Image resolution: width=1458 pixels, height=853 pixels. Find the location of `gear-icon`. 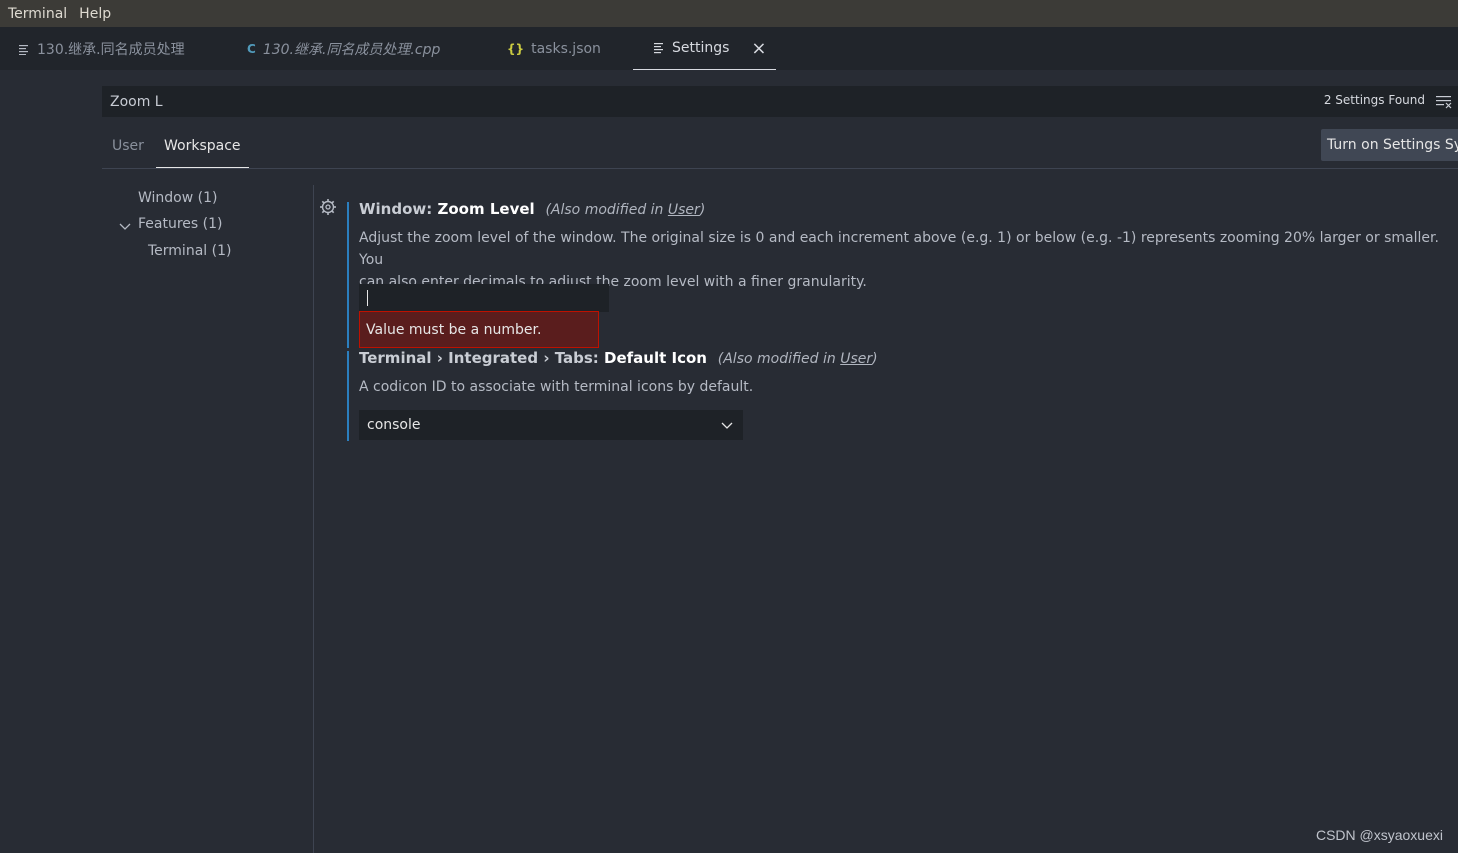

gear-icon is located at coordinates (328, 207).